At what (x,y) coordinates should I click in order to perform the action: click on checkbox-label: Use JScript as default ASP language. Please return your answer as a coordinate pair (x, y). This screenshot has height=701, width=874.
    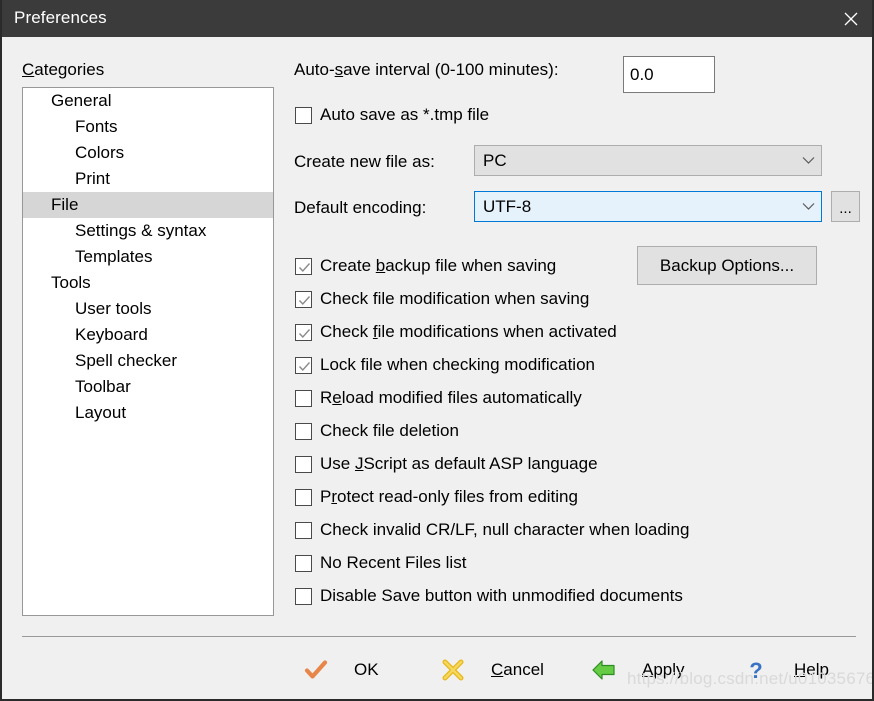
    Looking at the image, I should click on (459, 464).